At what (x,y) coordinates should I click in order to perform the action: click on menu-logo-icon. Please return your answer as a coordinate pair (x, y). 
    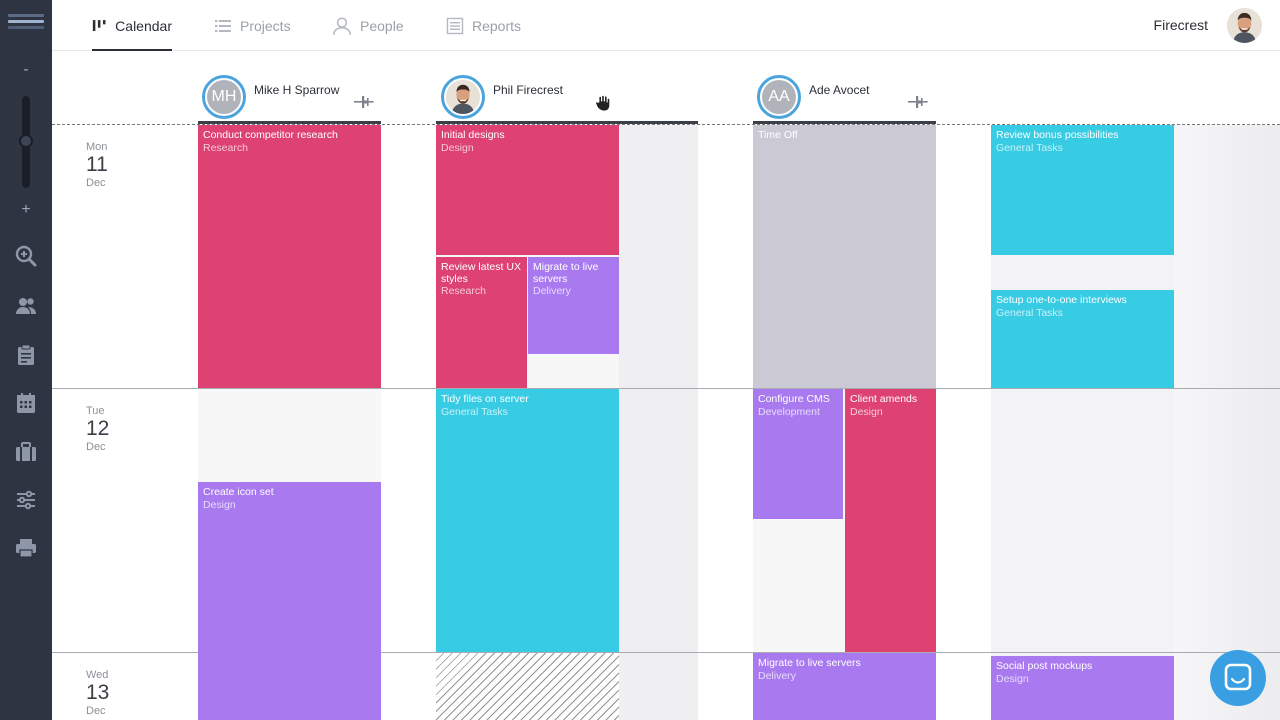
    Looking at the image, I should click on (26, 24).